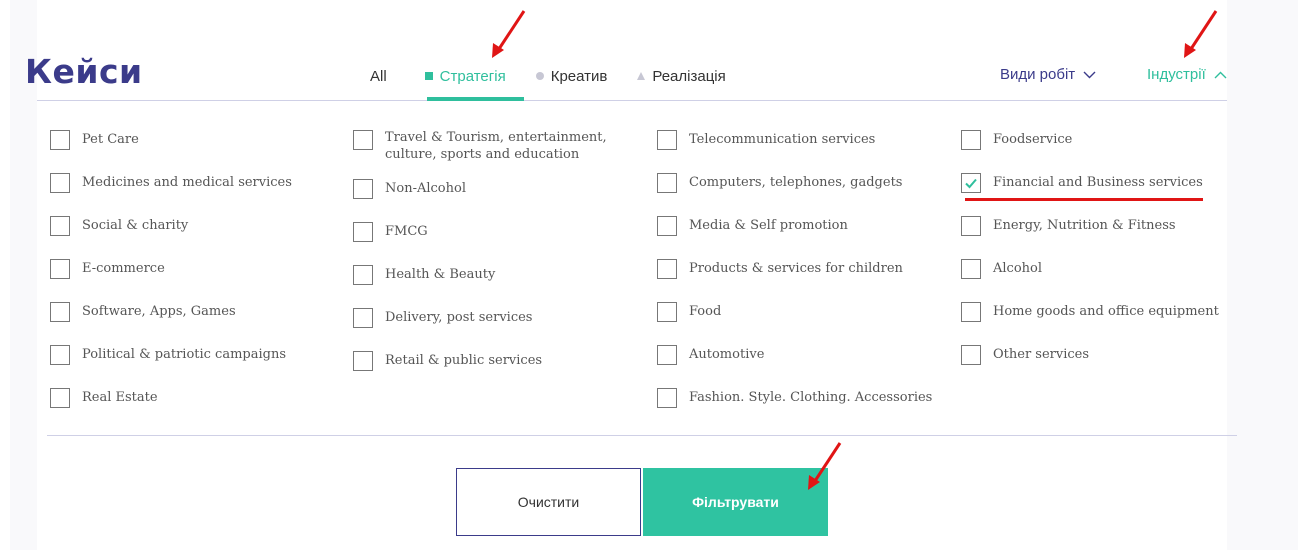 This screenshot has height=550, width=1308. I want to click on option-label: Products & services for children, so click(796, 268).